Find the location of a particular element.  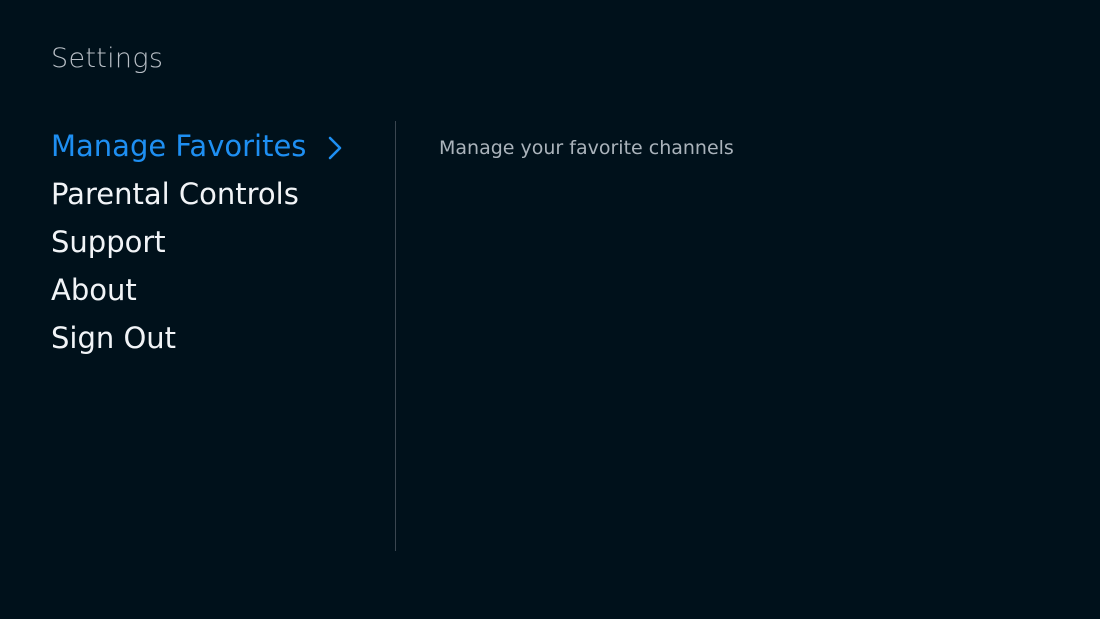

page-title: Settings is located at coordinates (107, 58).